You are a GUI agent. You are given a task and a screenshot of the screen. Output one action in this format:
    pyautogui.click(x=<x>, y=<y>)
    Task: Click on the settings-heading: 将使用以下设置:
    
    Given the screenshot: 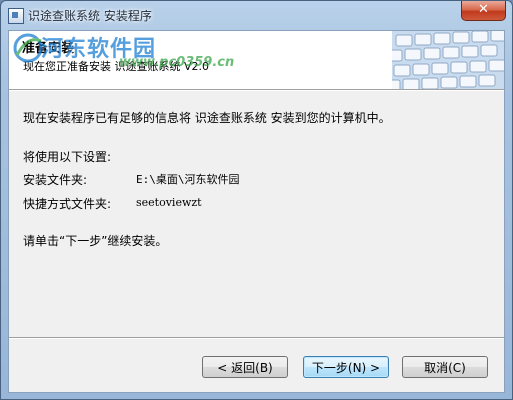 What is the action you would take?
    pyautogui.click(x=67, y=157)
    